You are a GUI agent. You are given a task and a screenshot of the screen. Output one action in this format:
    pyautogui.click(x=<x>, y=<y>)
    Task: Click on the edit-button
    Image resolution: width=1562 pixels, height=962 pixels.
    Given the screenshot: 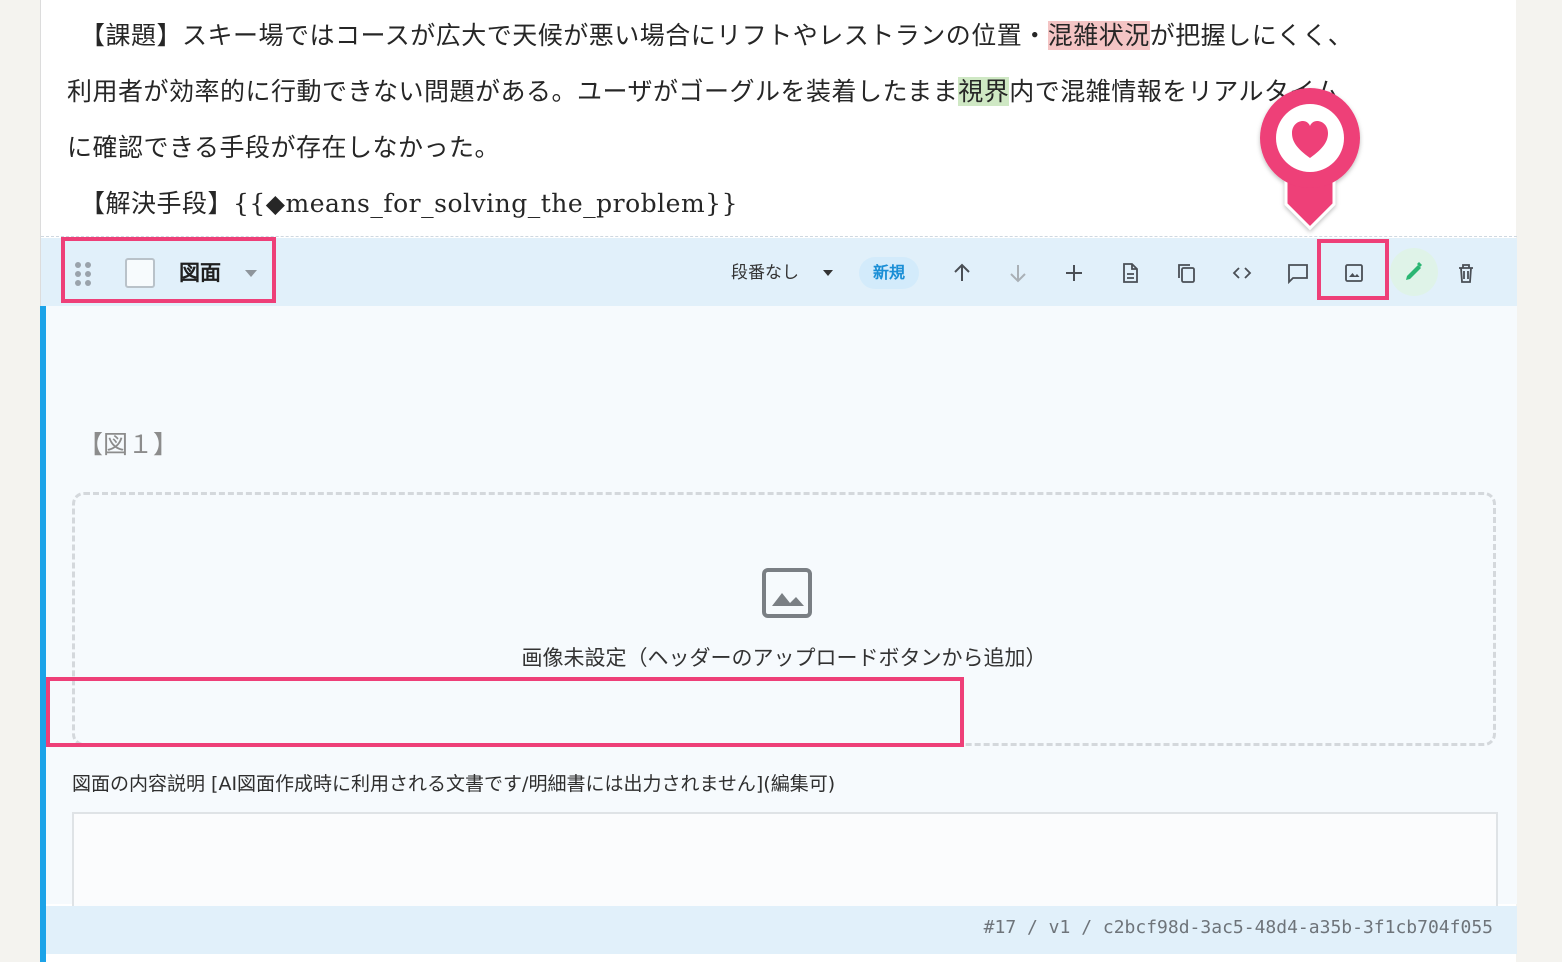 What is the action you would take?
    pyautogui.click(x=1414, y=272)
    